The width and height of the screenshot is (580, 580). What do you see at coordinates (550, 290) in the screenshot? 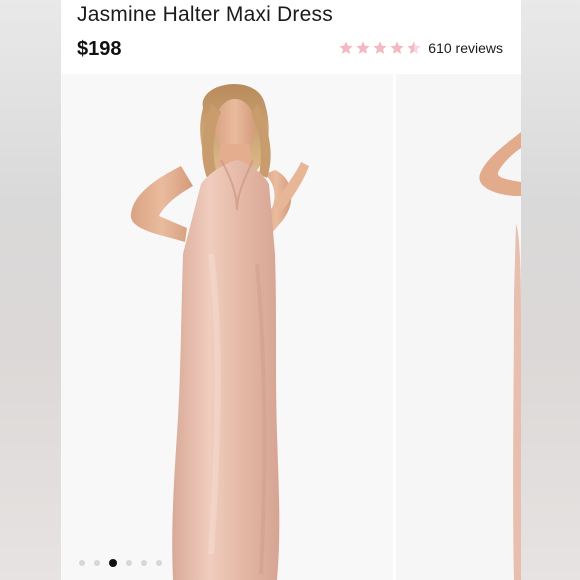
I see `blurred-background-right` at bounding box center [550, 290].